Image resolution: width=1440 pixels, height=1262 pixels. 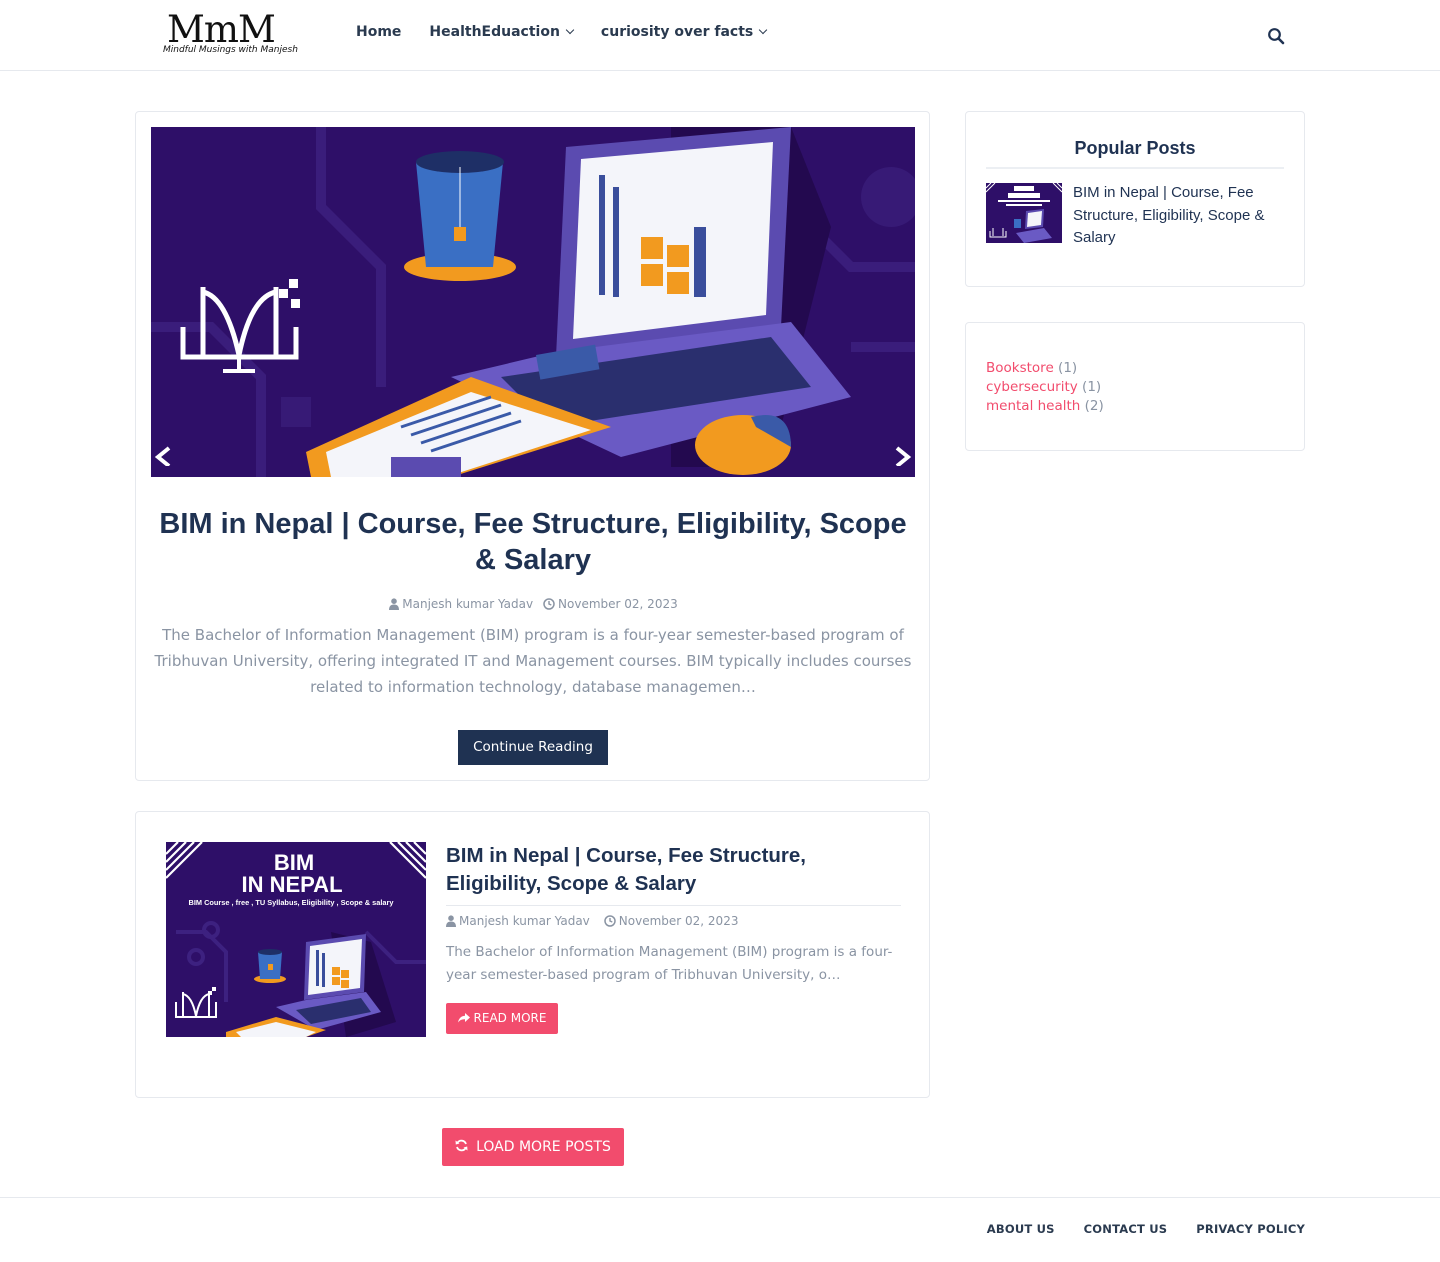 I want to click on nav-home-label: Home, so click(x=379, y=32).